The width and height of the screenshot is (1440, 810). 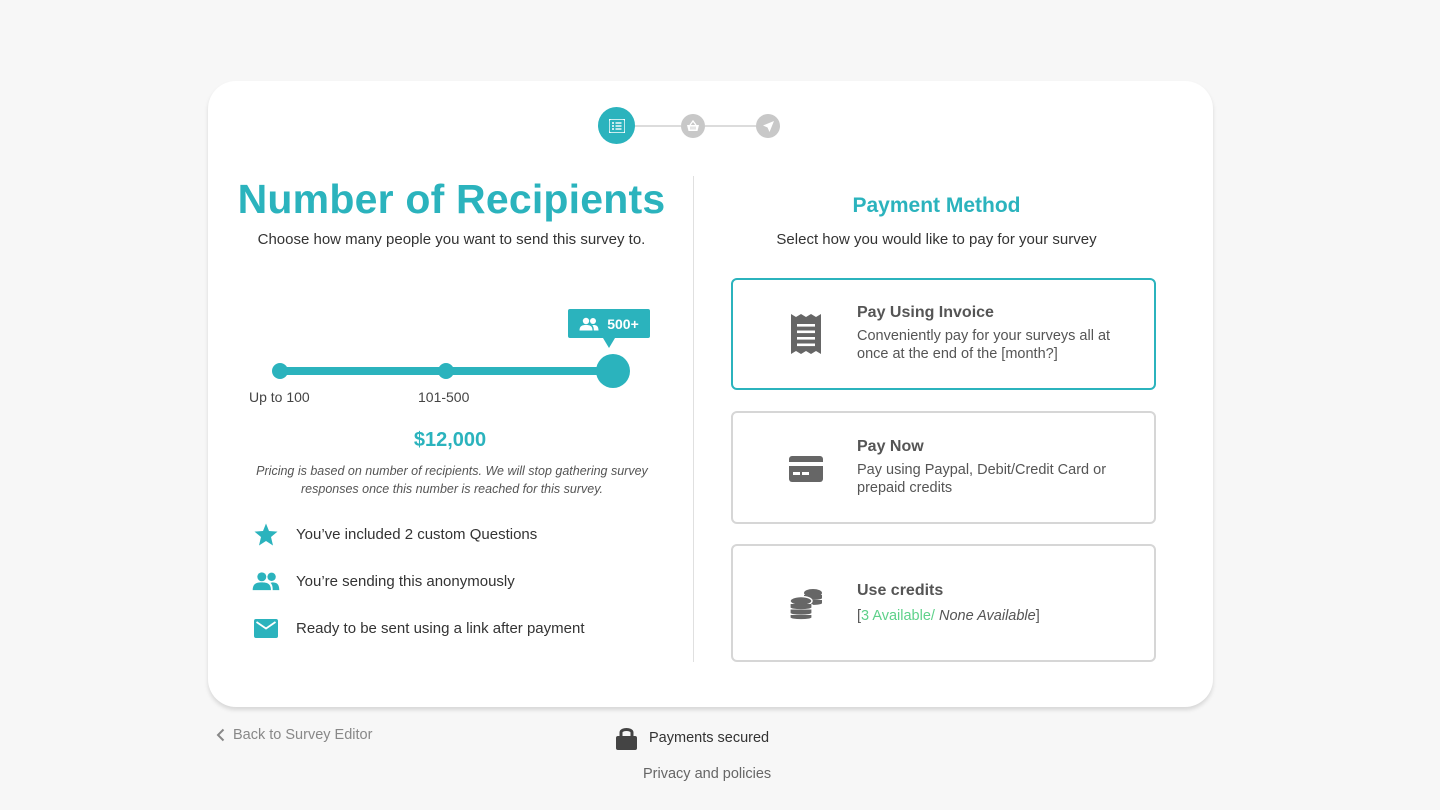 I want to click on step-recipients, so click(x=616, y=125).